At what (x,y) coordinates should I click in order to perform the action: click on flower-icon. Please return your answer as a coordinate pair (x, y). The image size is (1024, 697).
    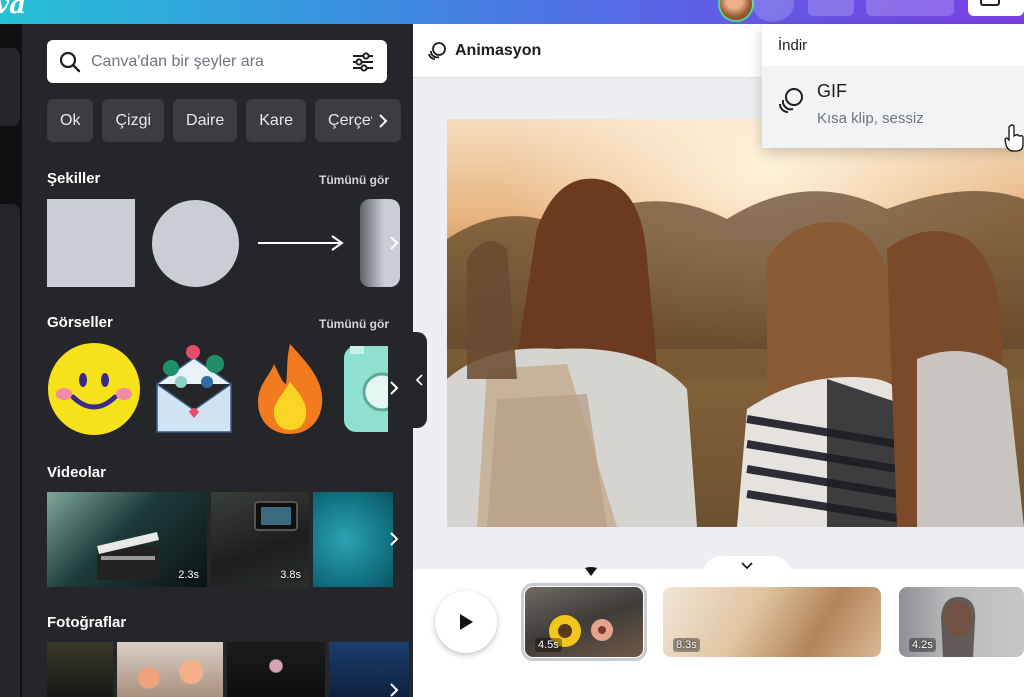
    Looking at the image, I should click on (602, 630).